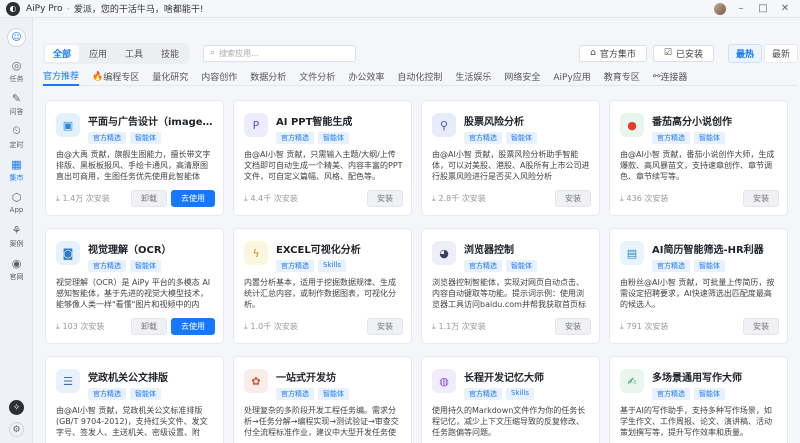  I want to click on install-count-label: 1.0千 次安装, so click(274, 326).